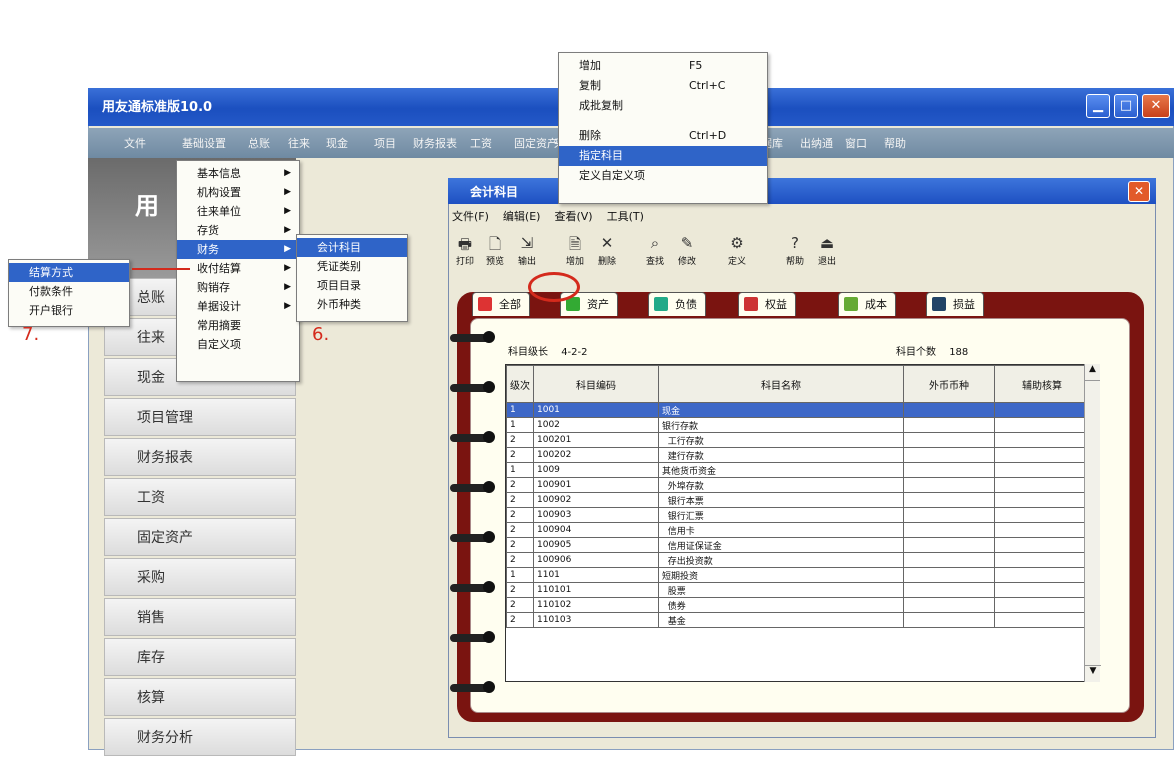 Image resolution: width=1174 pixels, height=758 pixels. I want to click on table-row: 2 100904 信用卡, so click(798, 530).